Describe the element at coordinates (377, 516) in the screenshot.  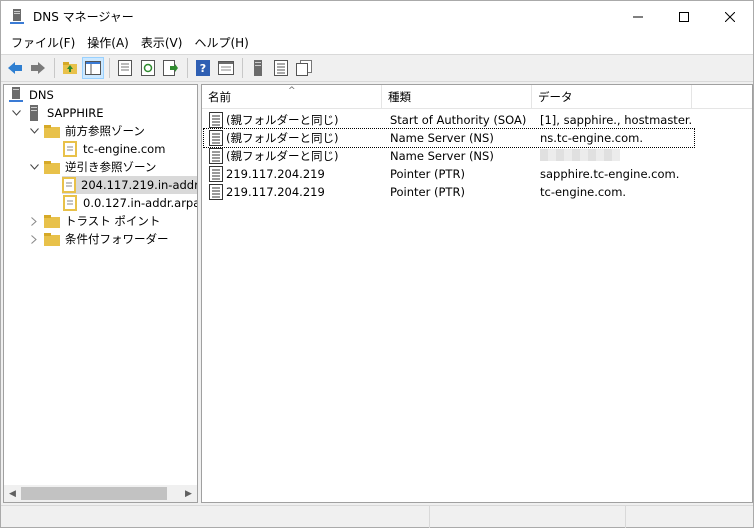
I see `status-bar` at that location.